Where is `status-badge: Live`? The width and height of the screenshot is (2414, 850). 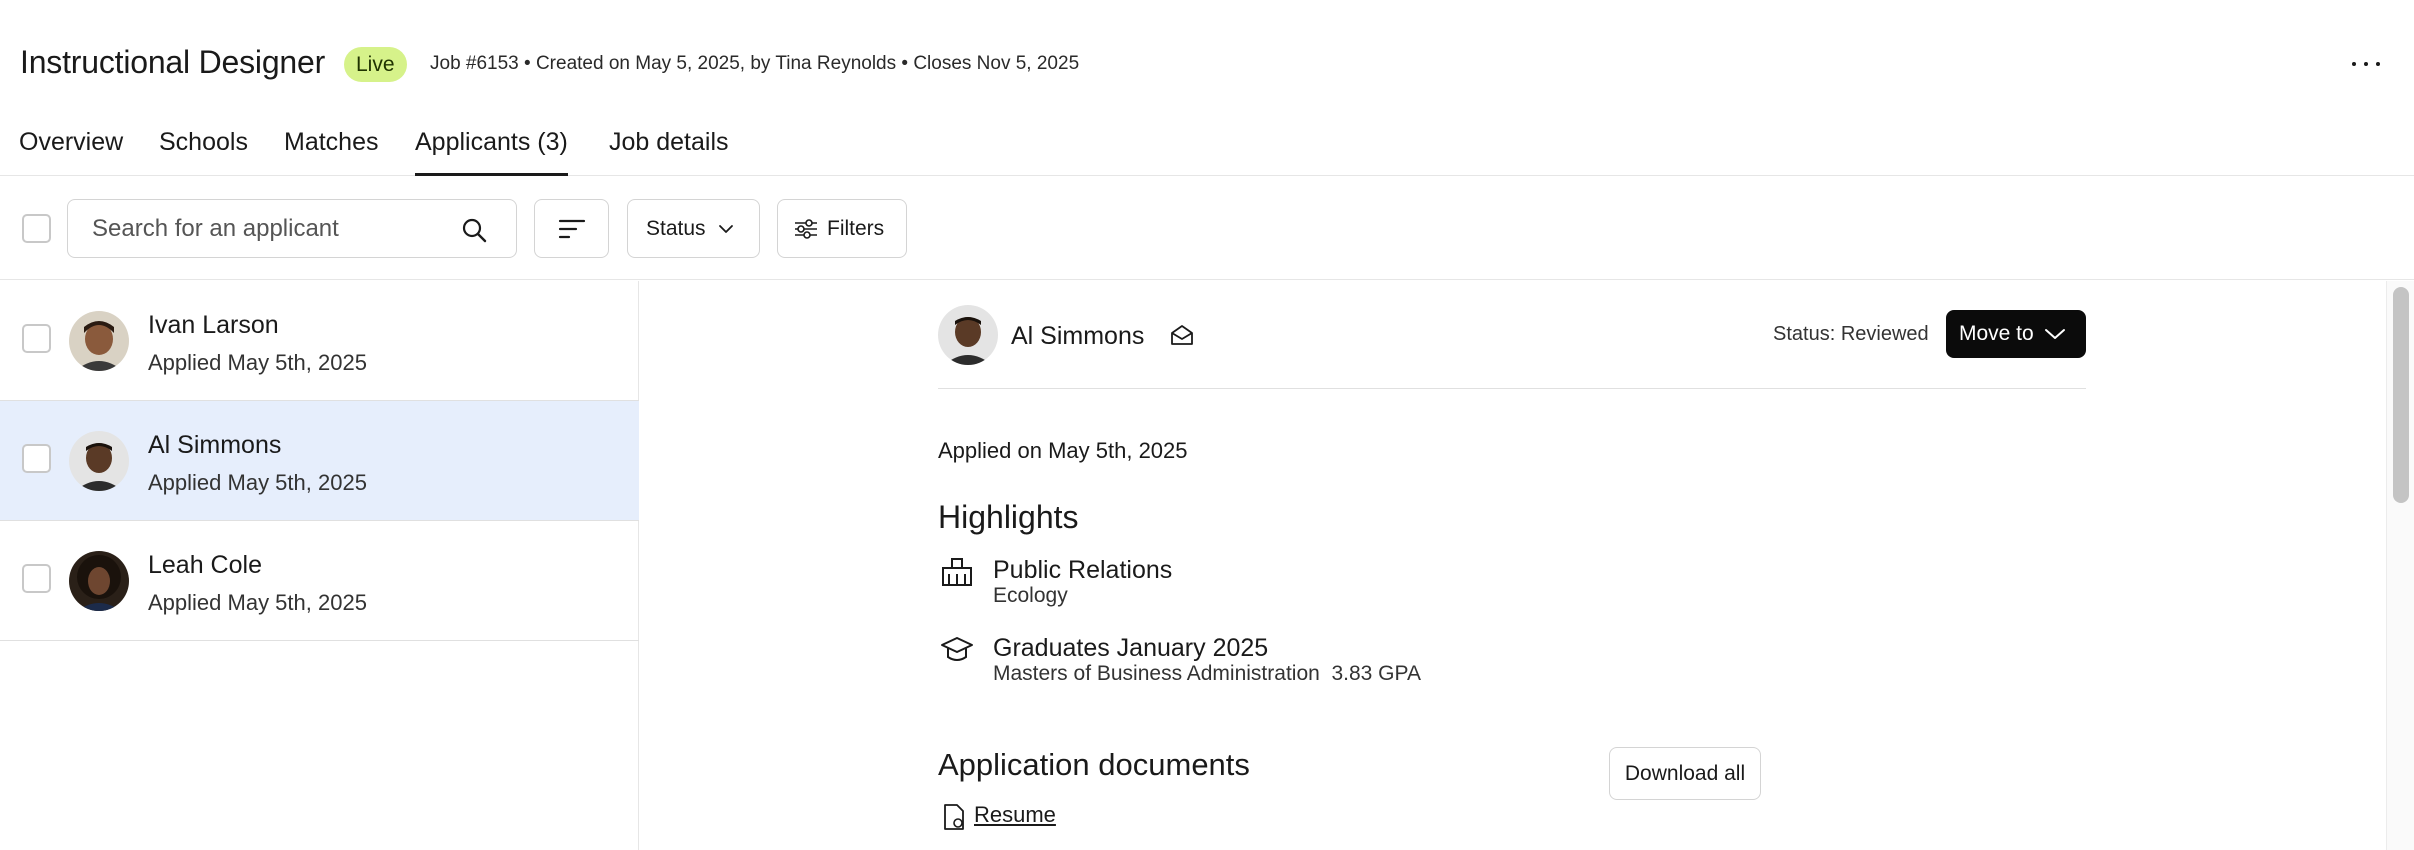 status-badge: Live is located at coordinates (375, 64).